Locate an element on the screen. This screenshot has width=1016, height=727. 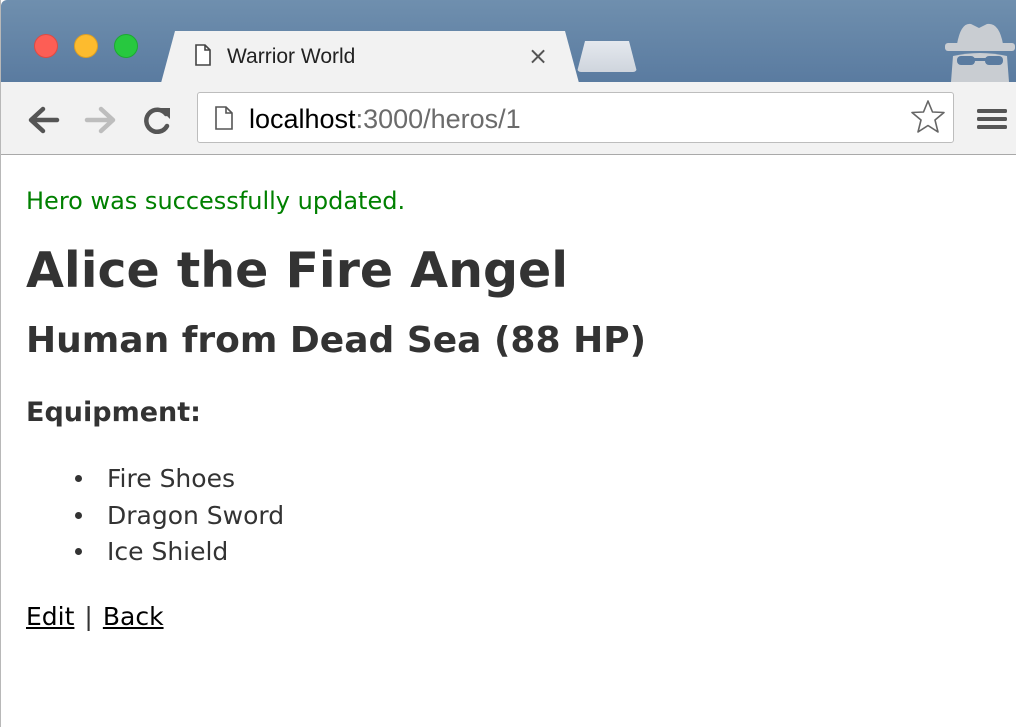
list-item: Fire Shoes is located at coordinates (155, 479).